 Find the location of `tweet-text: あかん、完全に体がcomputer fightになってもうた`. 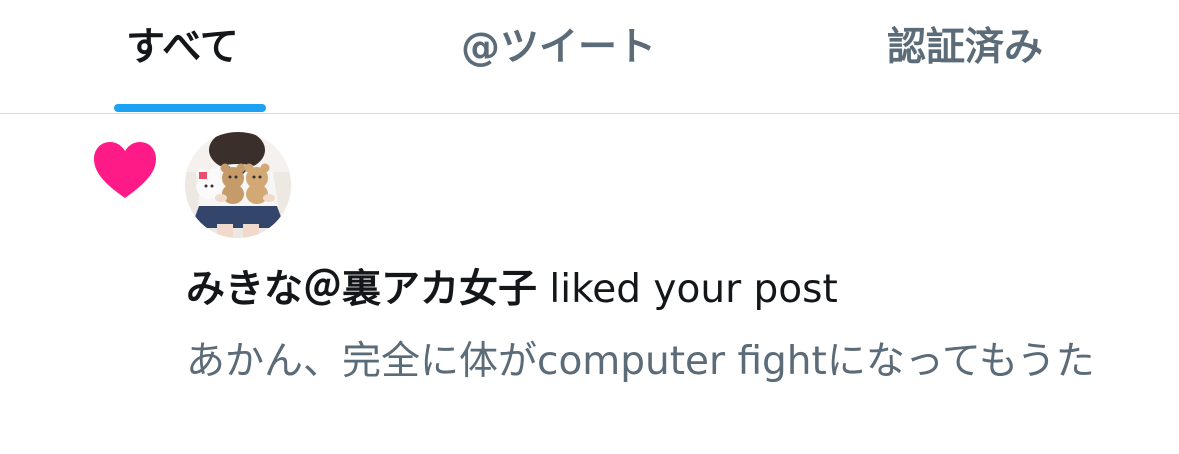

tweet-text: あかん、完全に体がcomputer fightになってもうた is located at coordinates (663, 362).